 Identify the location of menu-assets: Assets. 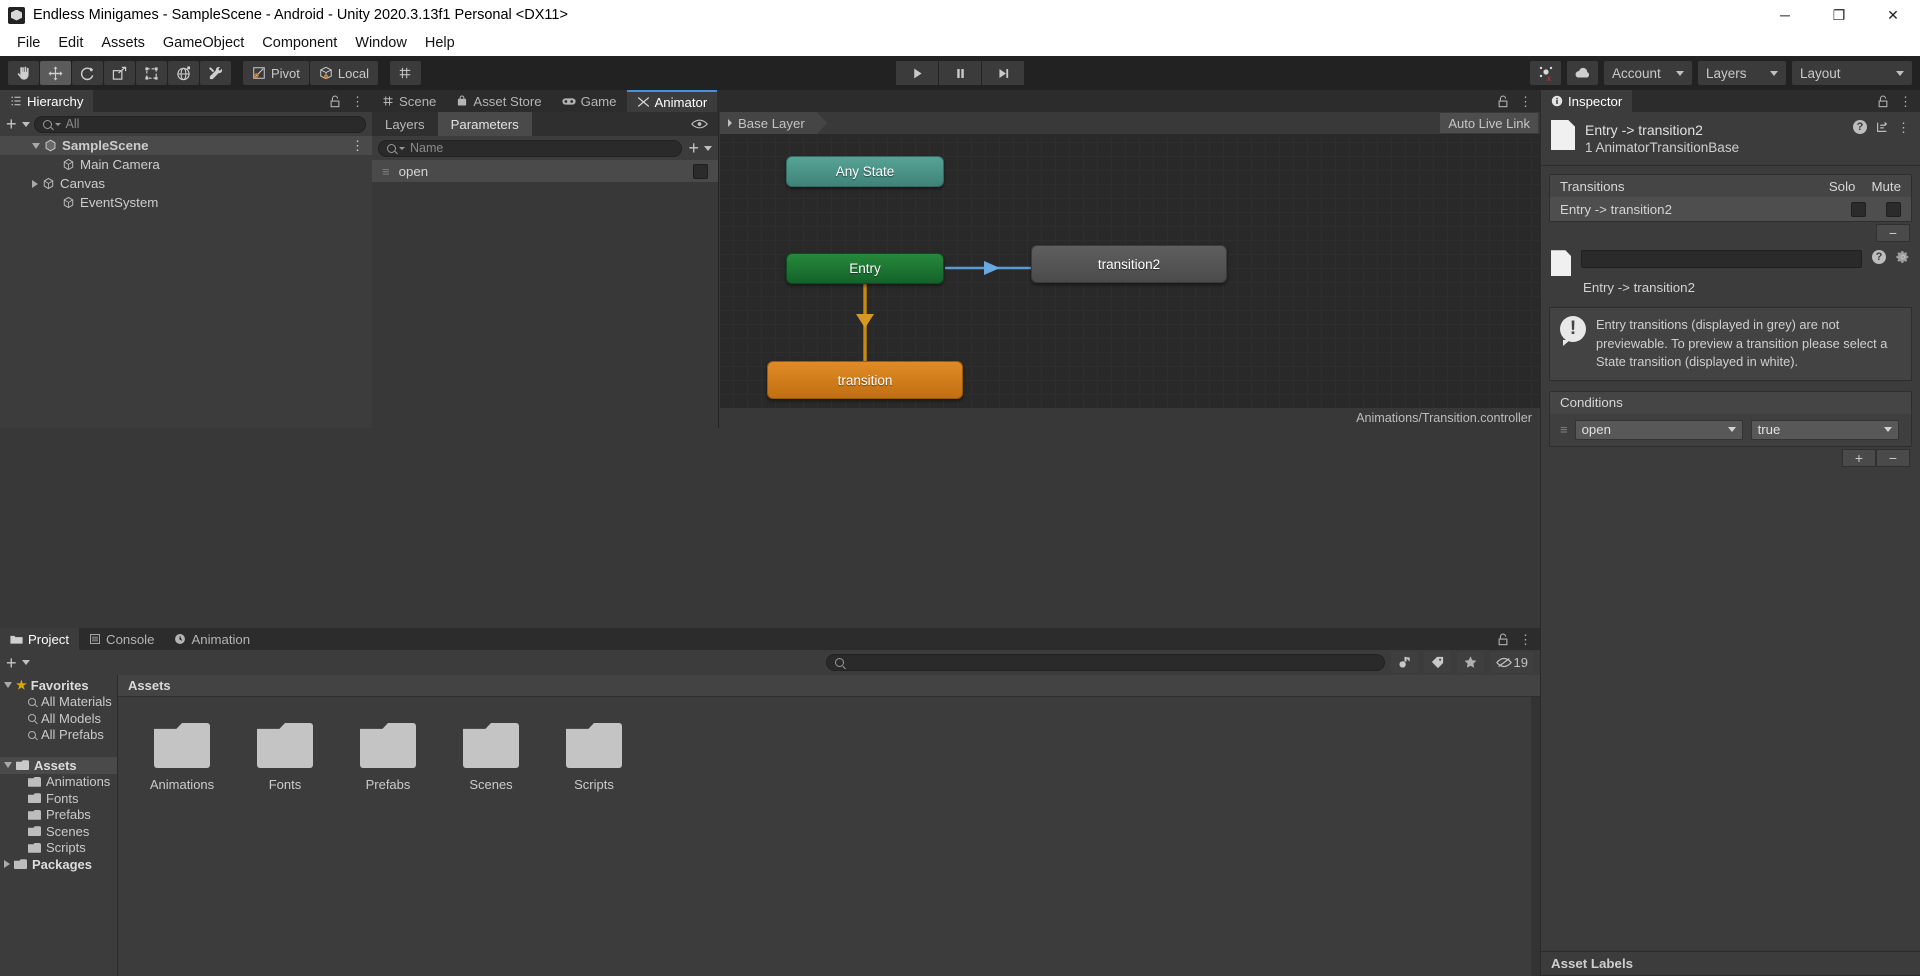
(123, 43).